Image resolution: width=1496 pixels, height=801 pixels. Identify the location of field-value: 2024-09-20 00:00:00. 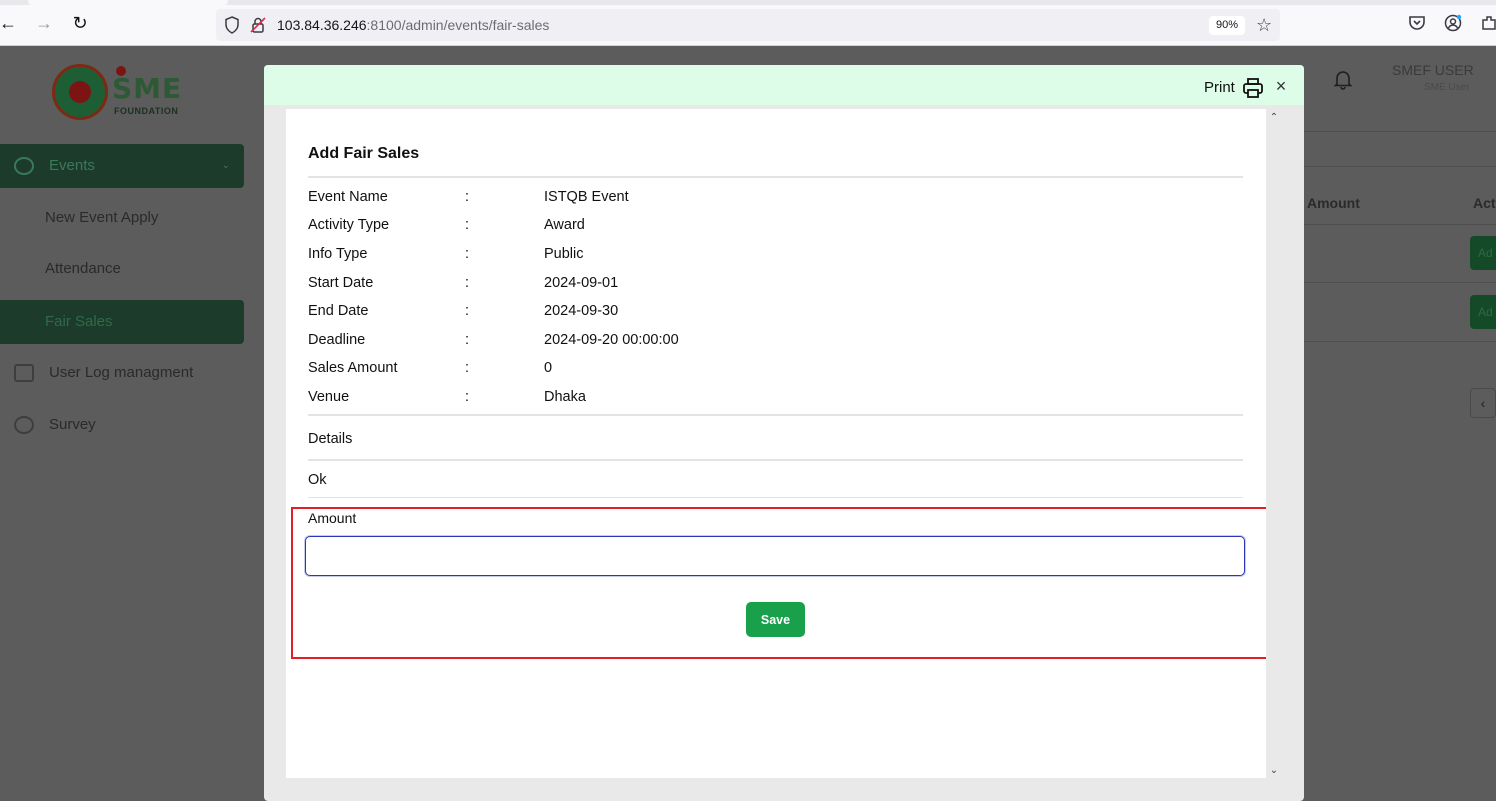
(611, 340).